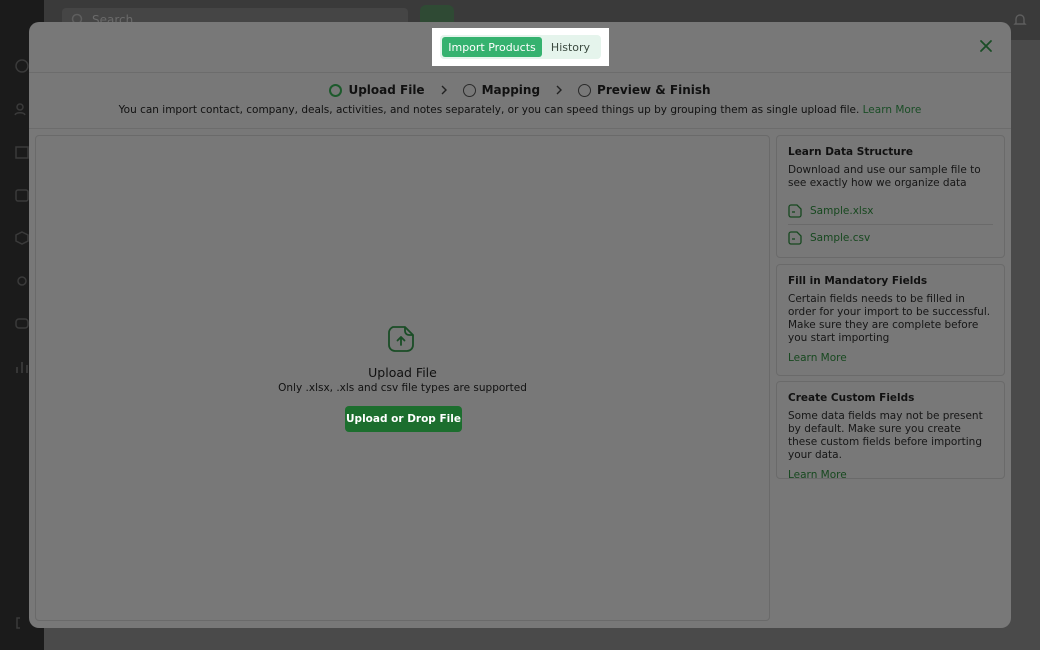 The width and height of the screenshot is (1040, 650). What do you see at coordinates (654, 90) in the screenshot?
I see `step-label: Preview & Finish` at bounding box center [654, 90].